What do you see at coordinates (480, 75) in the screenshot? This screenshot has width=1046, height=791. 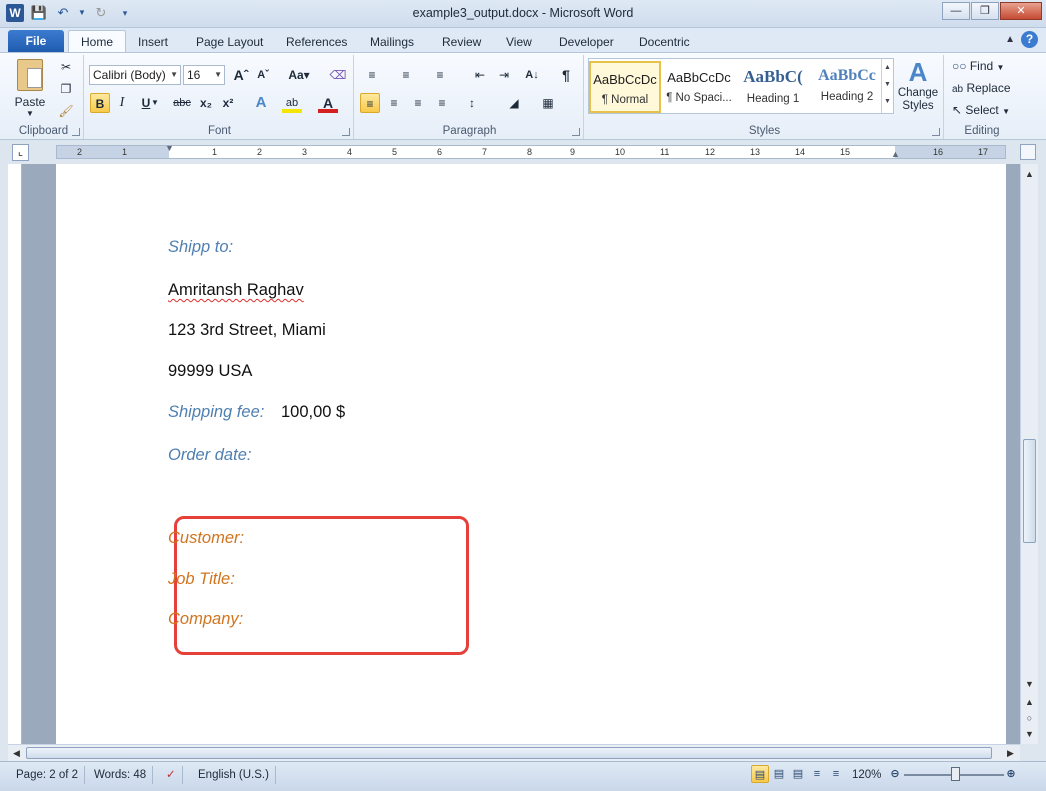 I see `decrease-indent-icon: ⇤` at bounding box center [480, 75].